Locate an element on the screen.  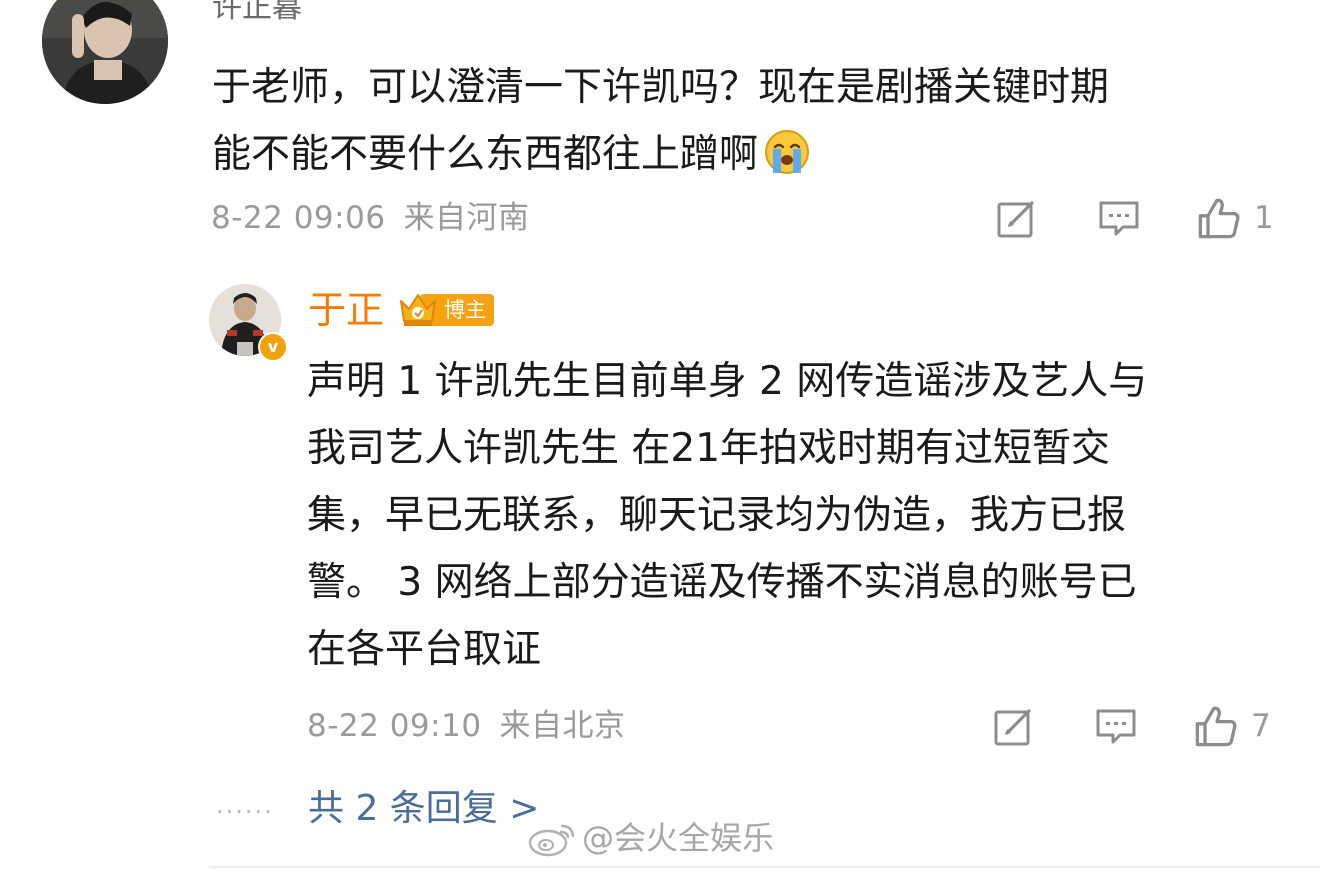
reply-username: 于正 is located at coordinates (346, 310).